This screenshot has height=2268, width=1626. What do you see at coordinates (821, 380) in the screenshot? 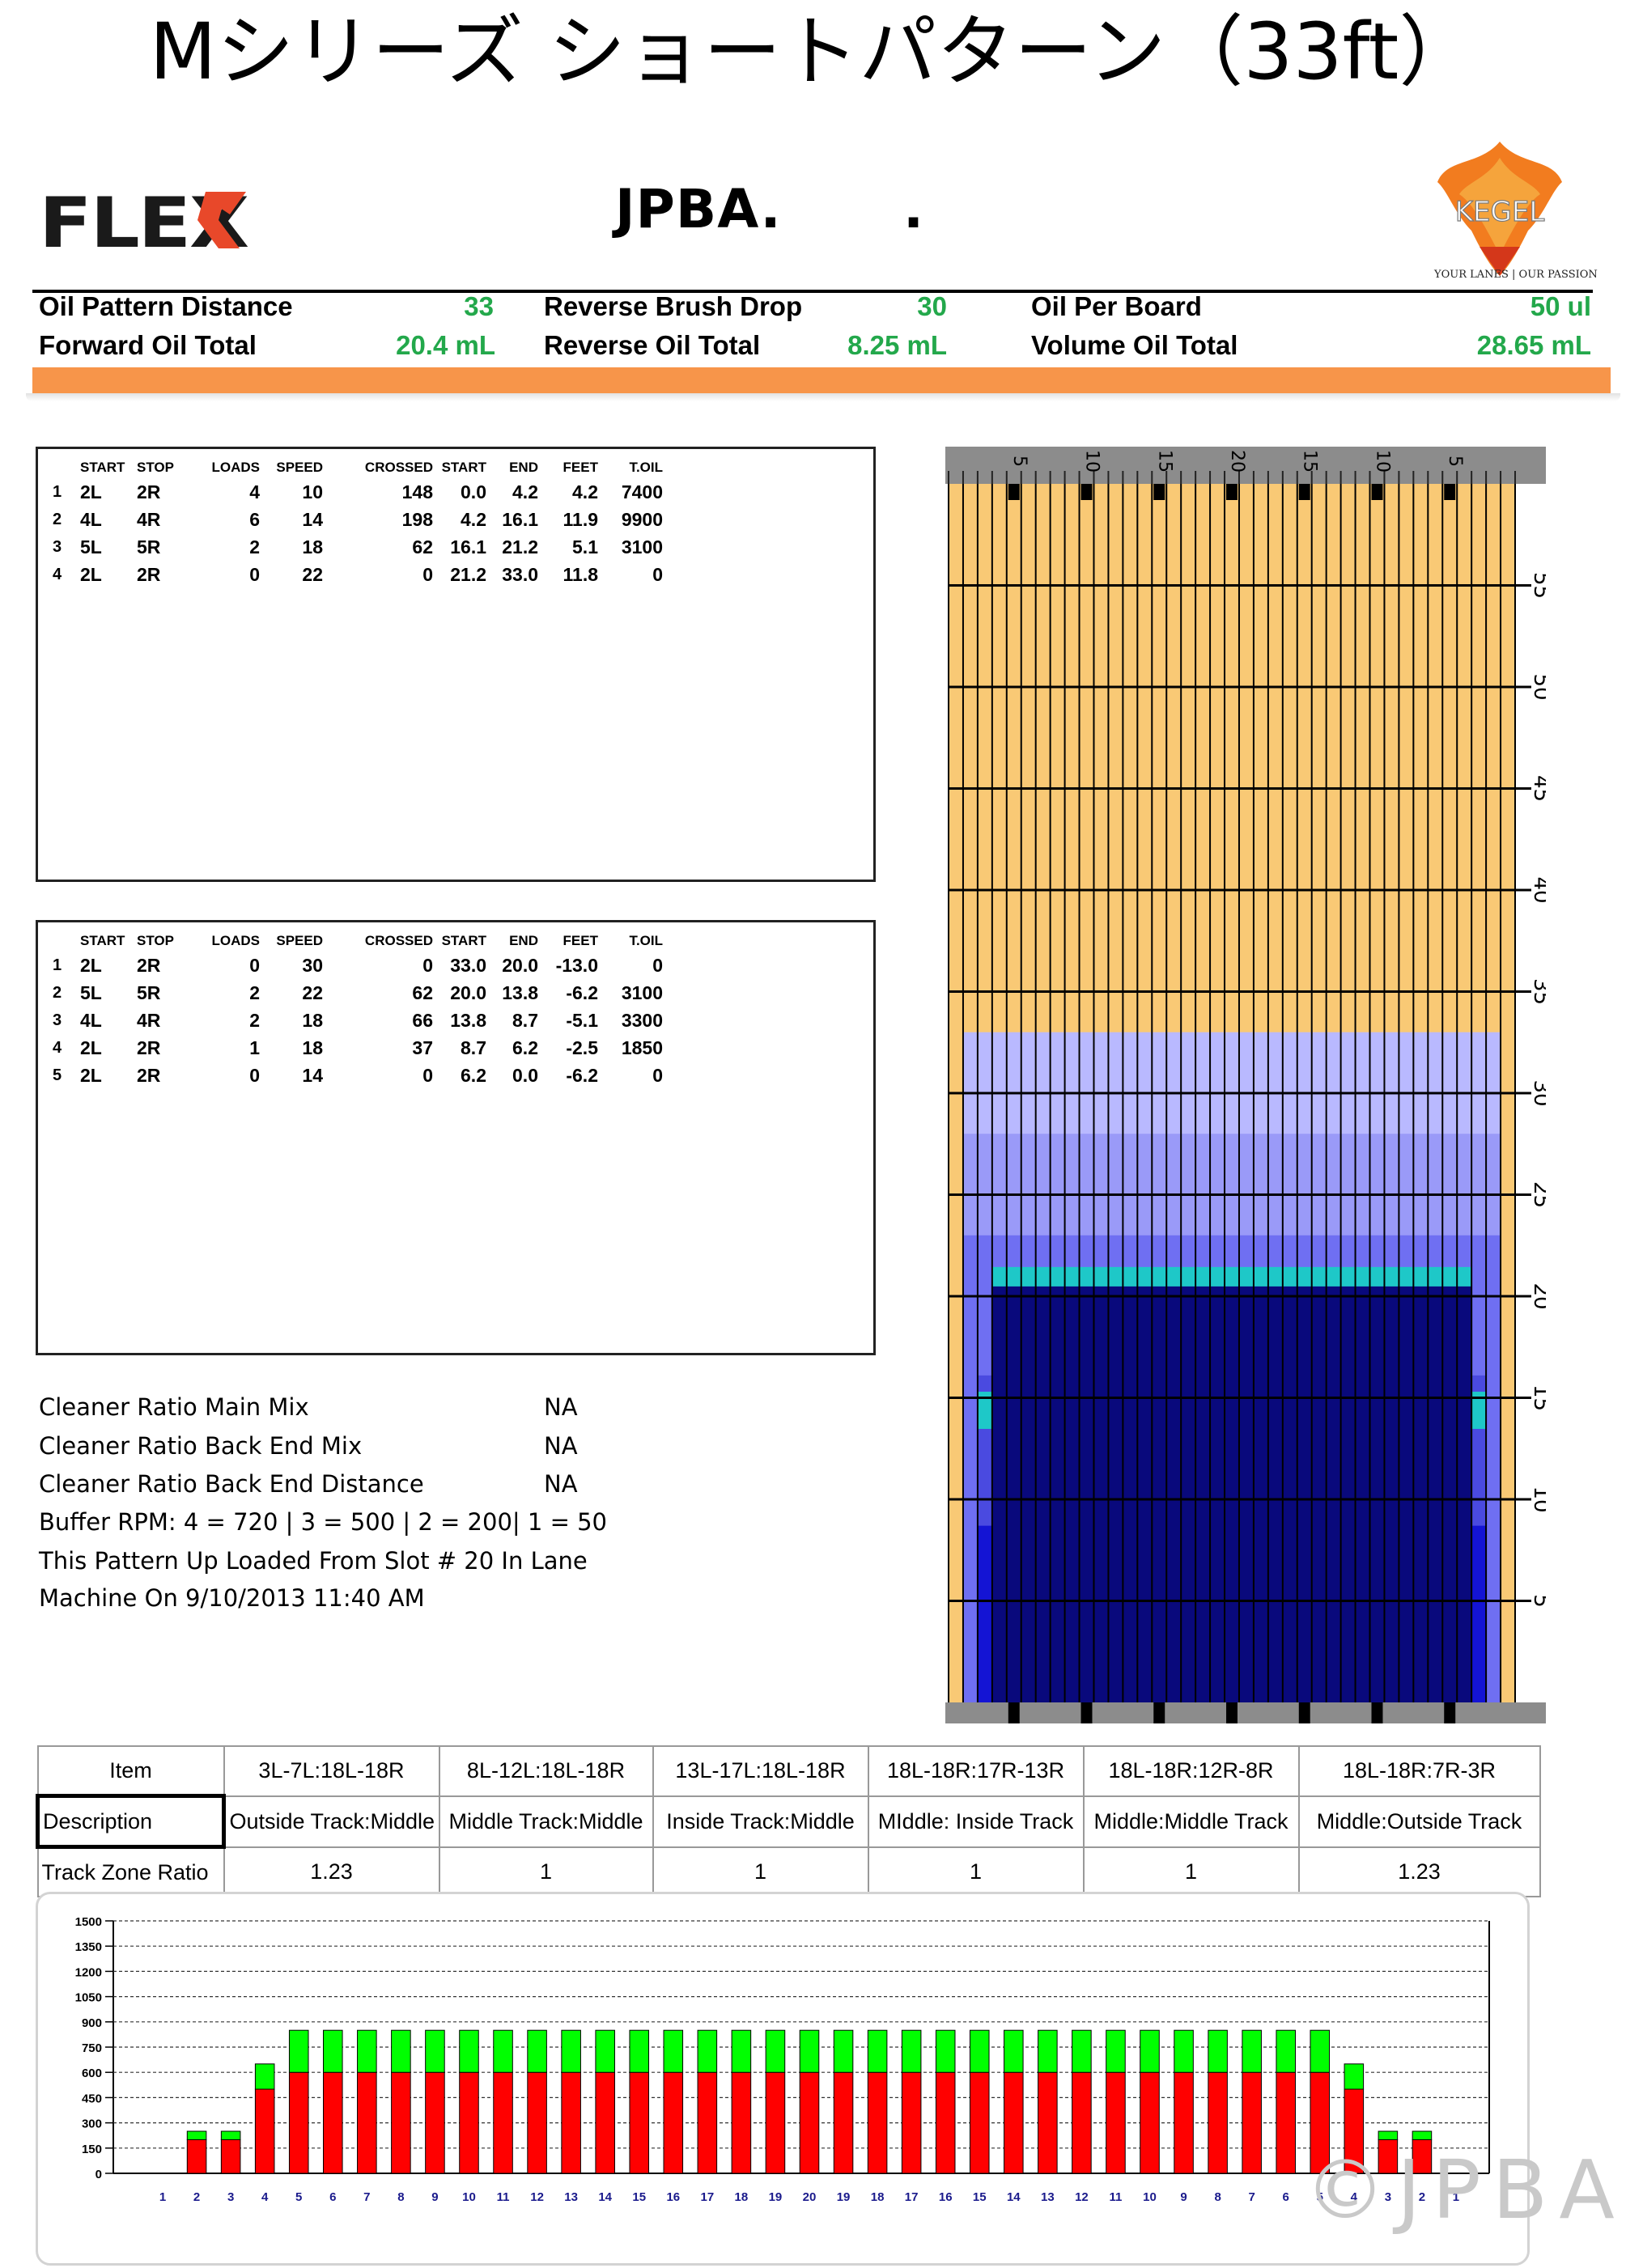
I see `orange-divider` at bounding box center [821, 380].